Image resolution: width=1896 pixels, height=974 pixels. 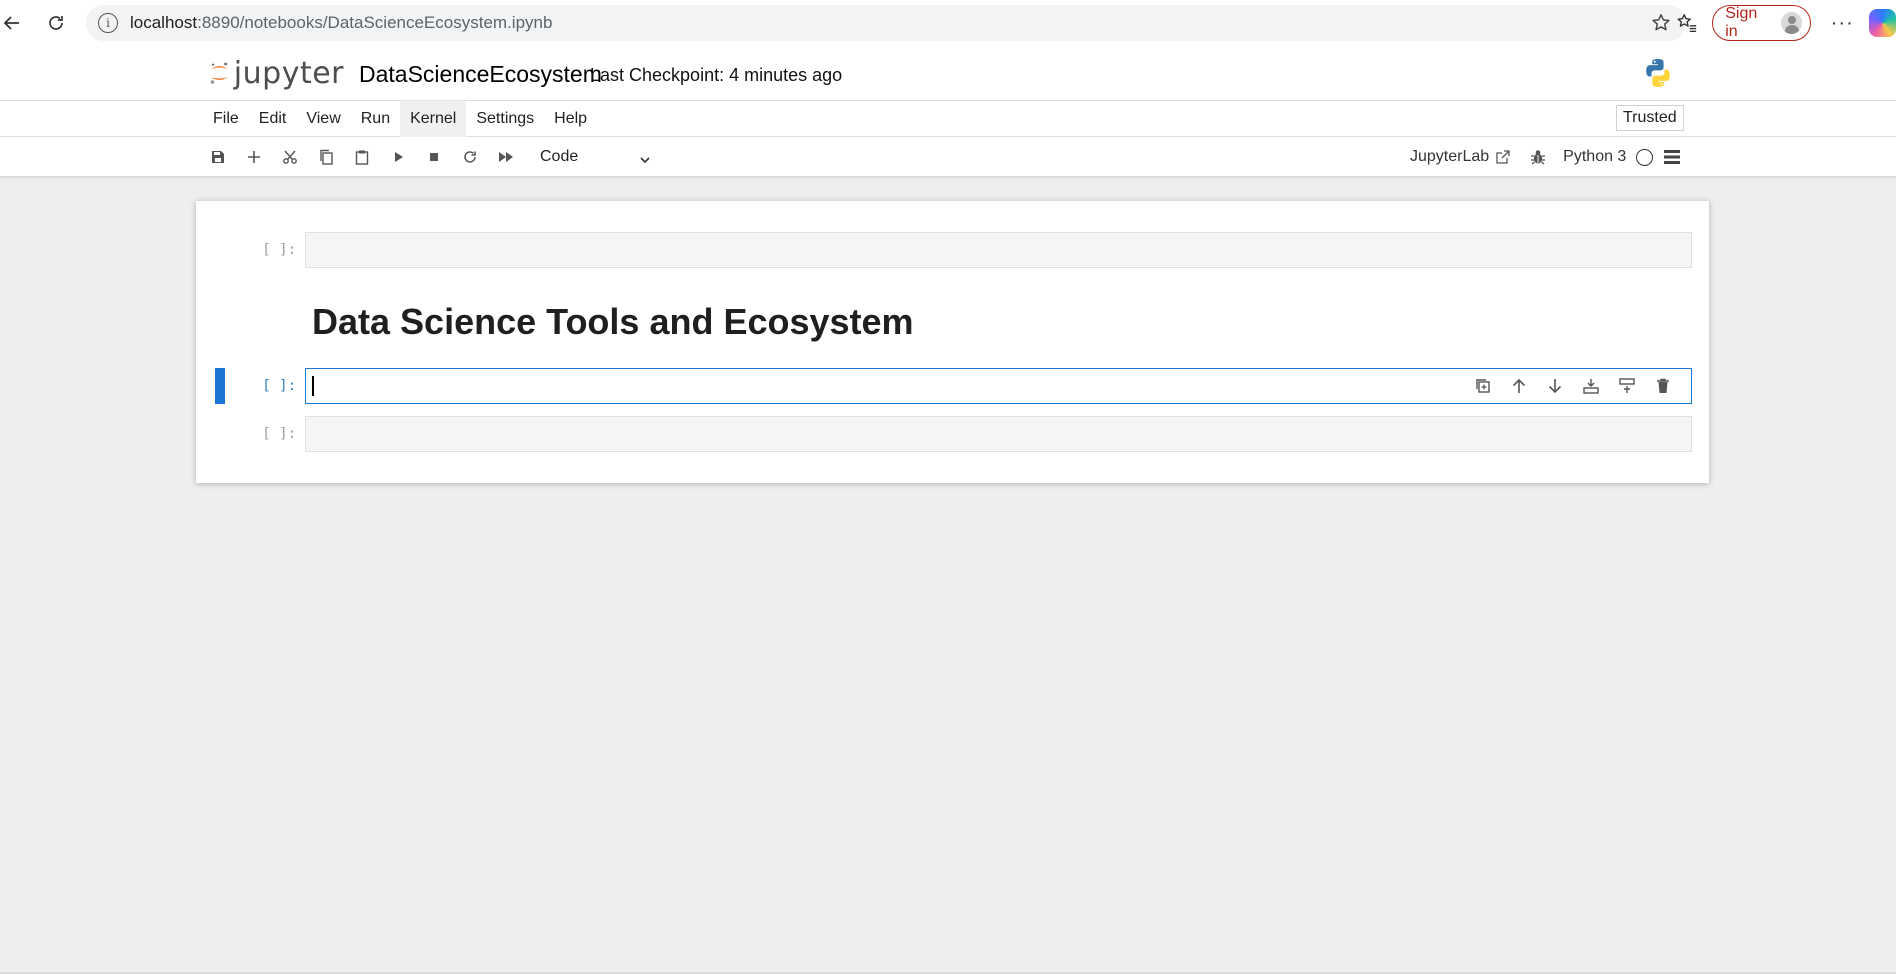 What do you see at coordinates (570, 119) in the screenshot?
I see `menu-help: Help` at bounding box center [570, 119].